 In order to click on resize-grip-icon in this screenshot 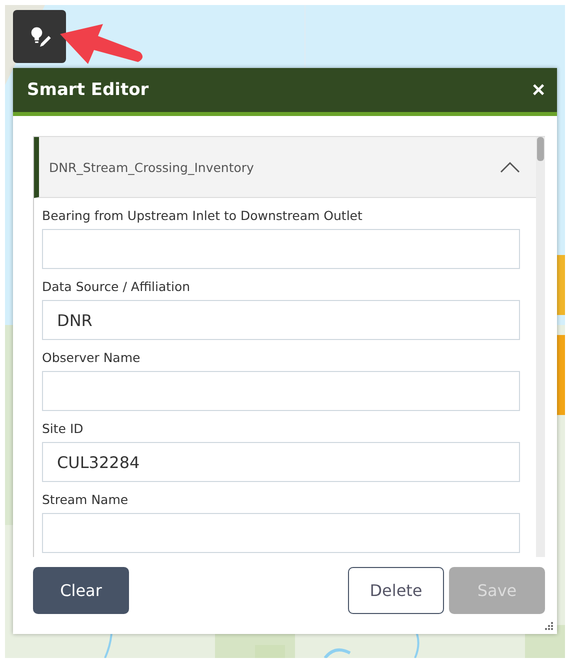, I will do `click(549, 626)`.